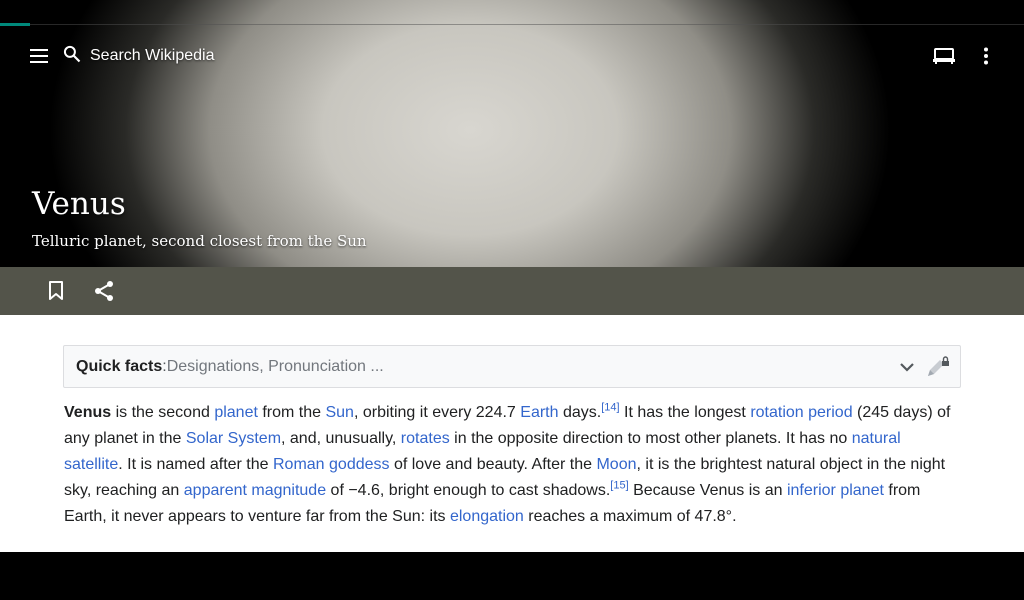  Describe the element at coordinates (707, 490) in the screenshot. I see `text: Because Venus is an` at that location.